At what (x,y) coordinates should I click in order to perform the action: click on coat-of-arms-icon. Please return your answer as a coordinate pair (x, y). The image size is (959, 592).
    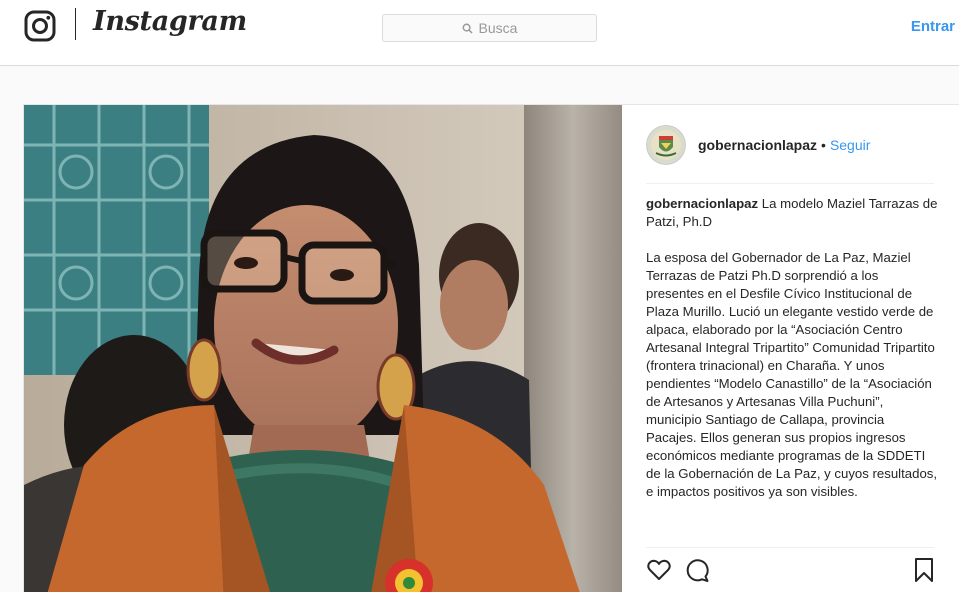
    Looking at the image, I should click on (666, 145).